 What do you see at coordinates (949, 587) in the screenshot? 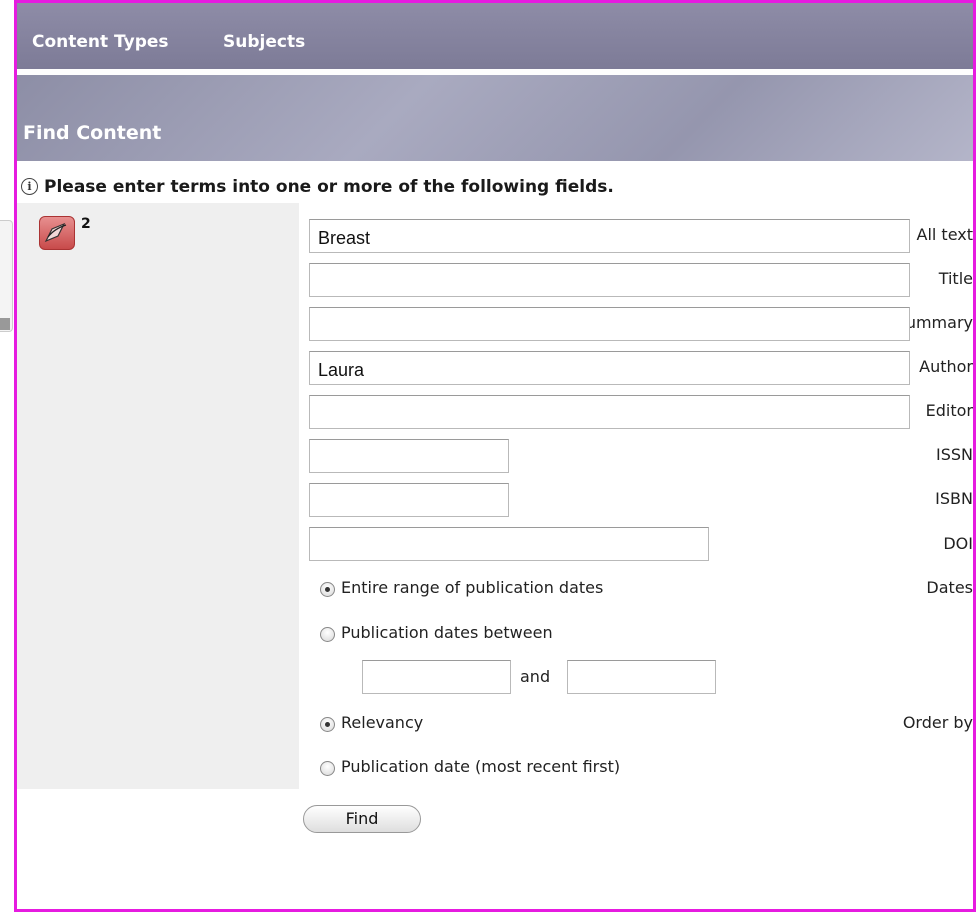
I see `label-dates: Dates` at bounding box center [949, 587].